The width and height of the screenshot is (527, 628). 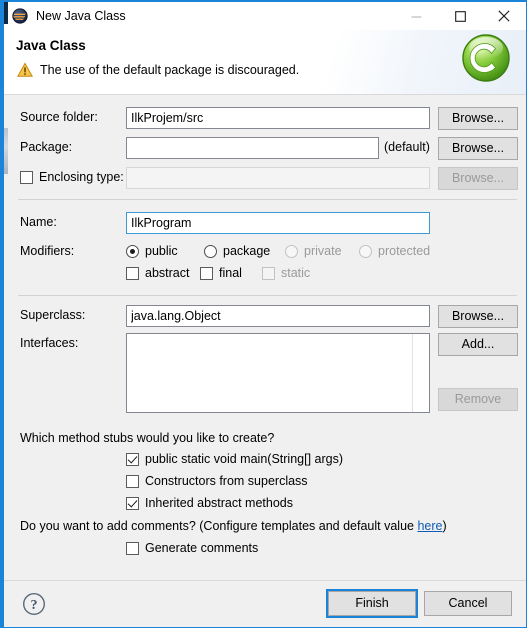 What do you see at coordinates (416, 16) in the screenshot?
I see `minimize-icon` at bounding box center [416, 16].